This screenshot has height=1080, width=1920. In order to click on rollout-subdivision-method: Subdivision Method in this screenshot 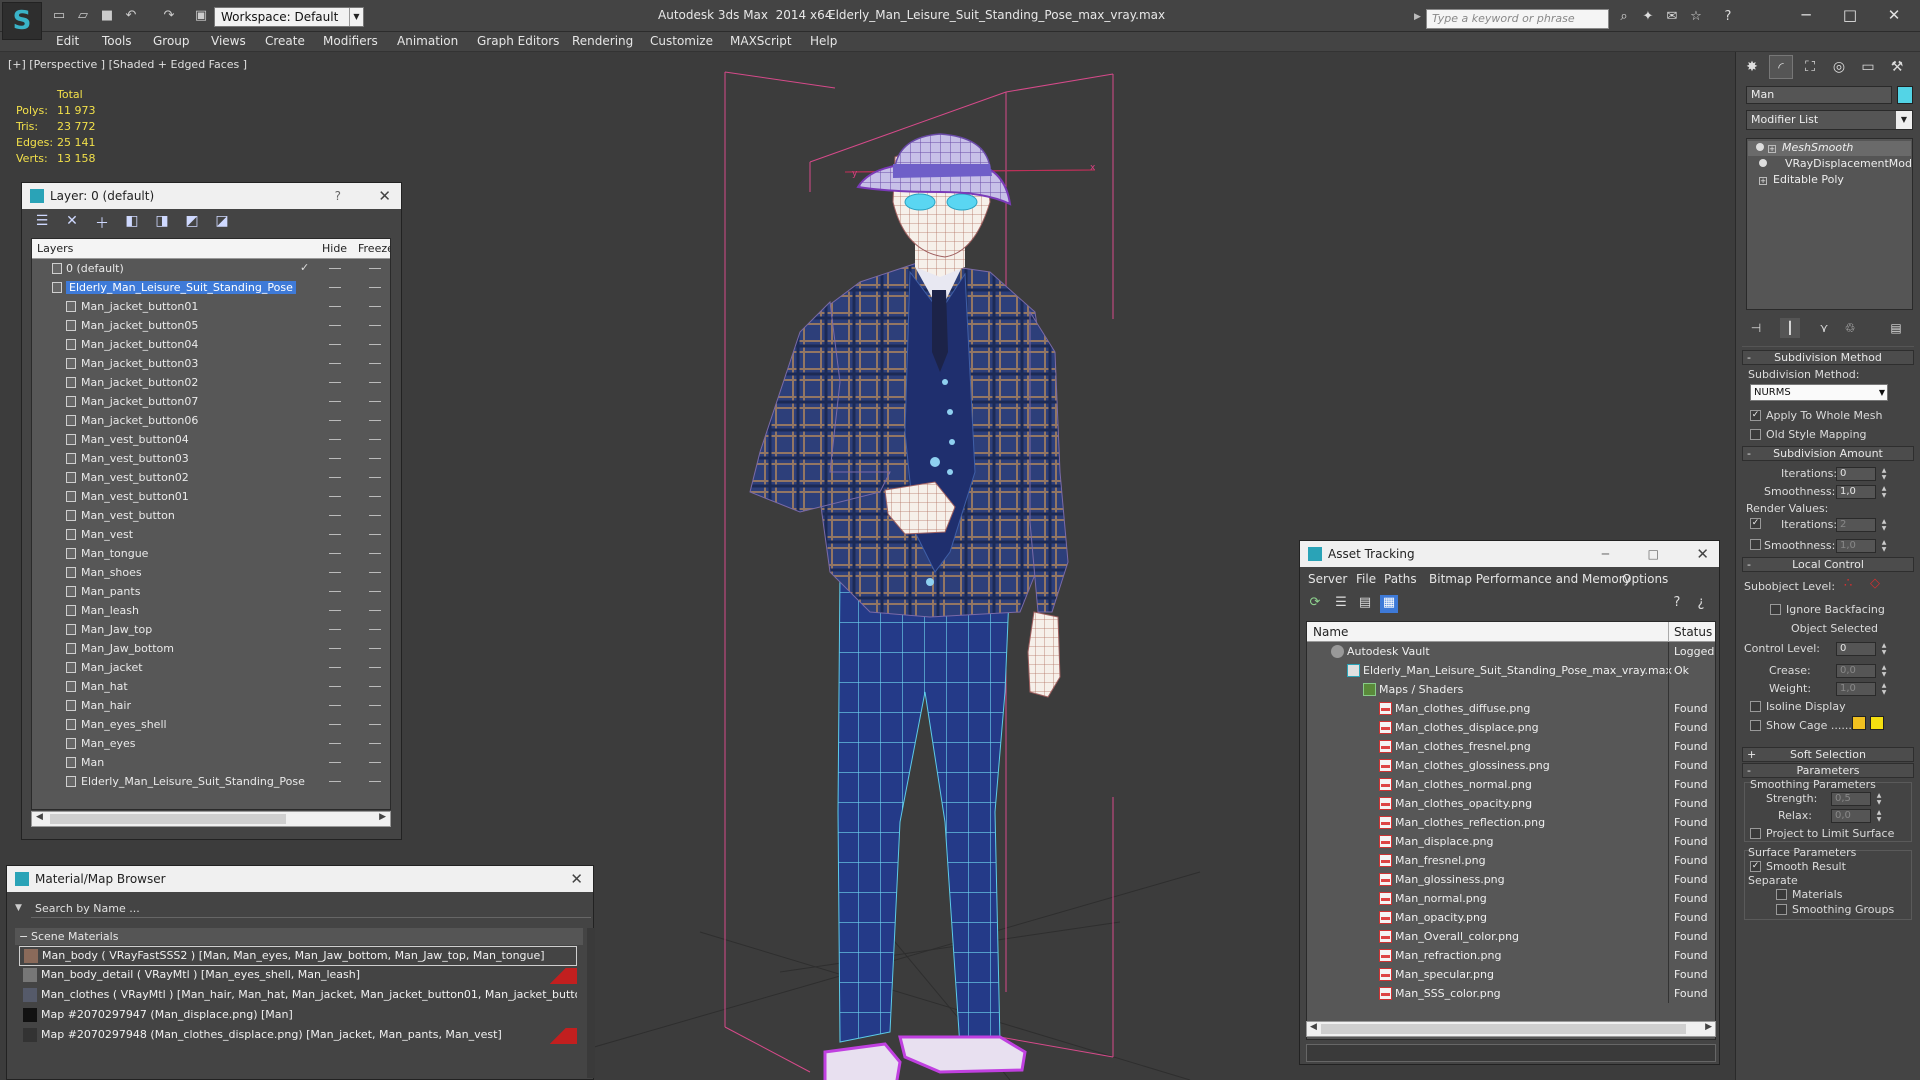, I will do `click(1828, 357)`.